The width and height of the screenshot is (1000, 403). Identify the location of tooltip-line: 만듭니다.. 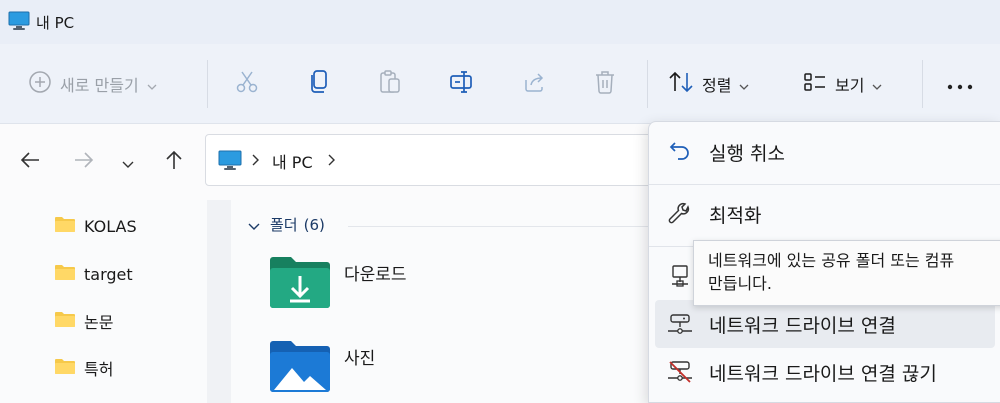
(740, 283).